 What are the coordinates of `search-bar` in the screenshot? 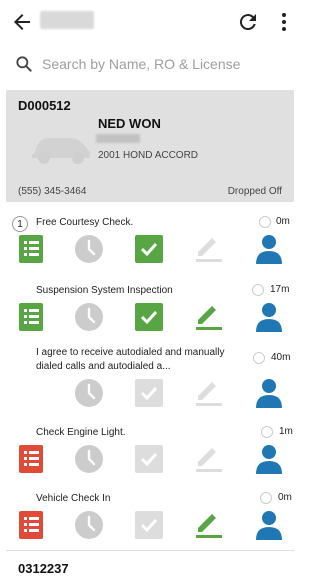 It's located at (150, 65).